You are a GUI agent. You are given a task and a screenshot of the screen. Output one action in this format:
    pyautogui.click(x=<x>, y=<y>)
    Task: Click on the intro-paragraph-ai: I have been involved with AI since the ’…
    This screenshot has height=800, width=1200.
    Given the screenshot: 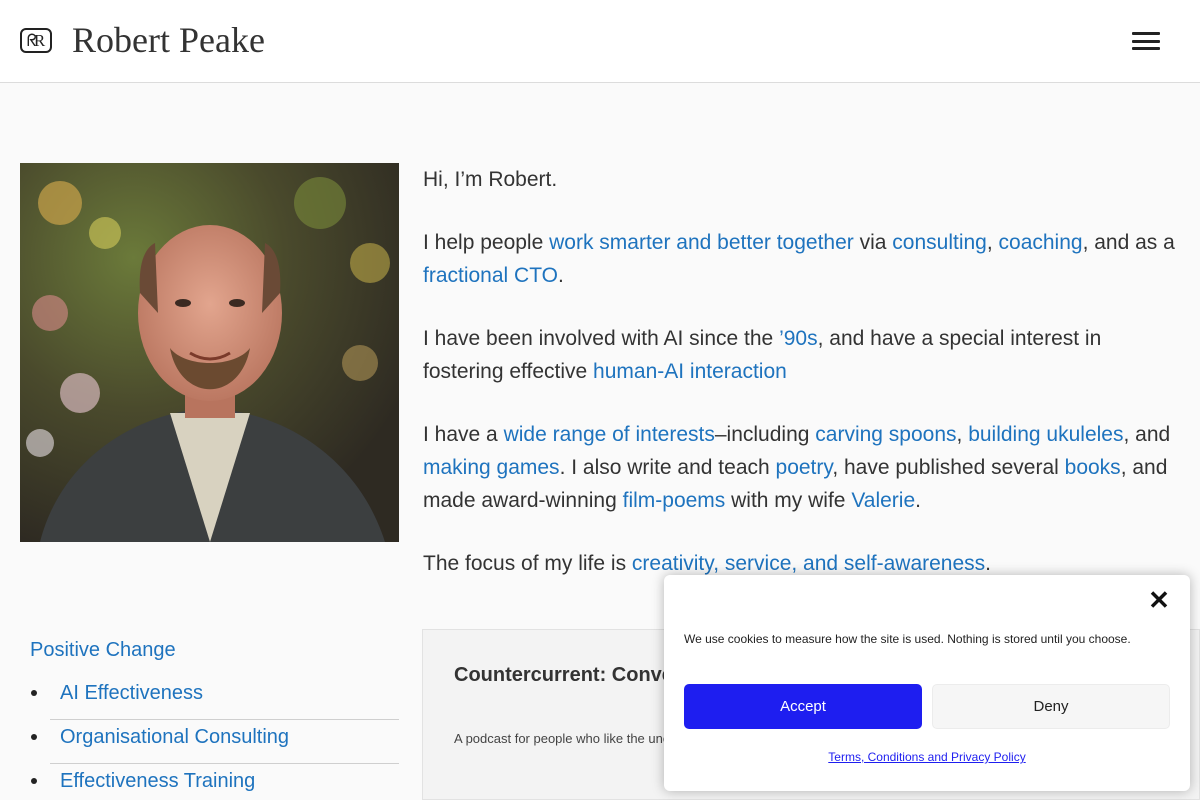 What is the action you would take?
    pyautogui.click(x=803, y=355)
    